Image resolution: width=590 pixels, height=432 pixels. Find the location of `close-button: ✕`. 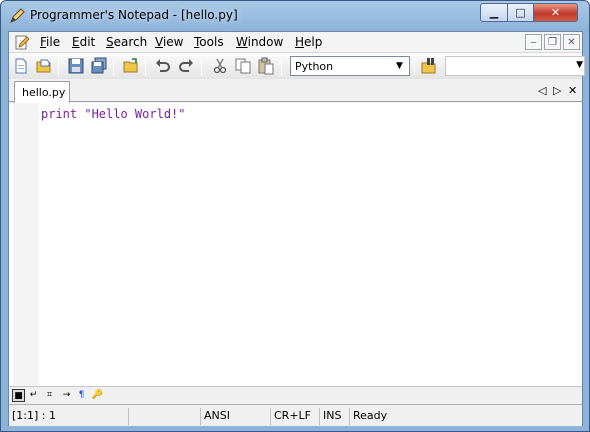

close-button: ✕ is located at coordinates (555, 12).